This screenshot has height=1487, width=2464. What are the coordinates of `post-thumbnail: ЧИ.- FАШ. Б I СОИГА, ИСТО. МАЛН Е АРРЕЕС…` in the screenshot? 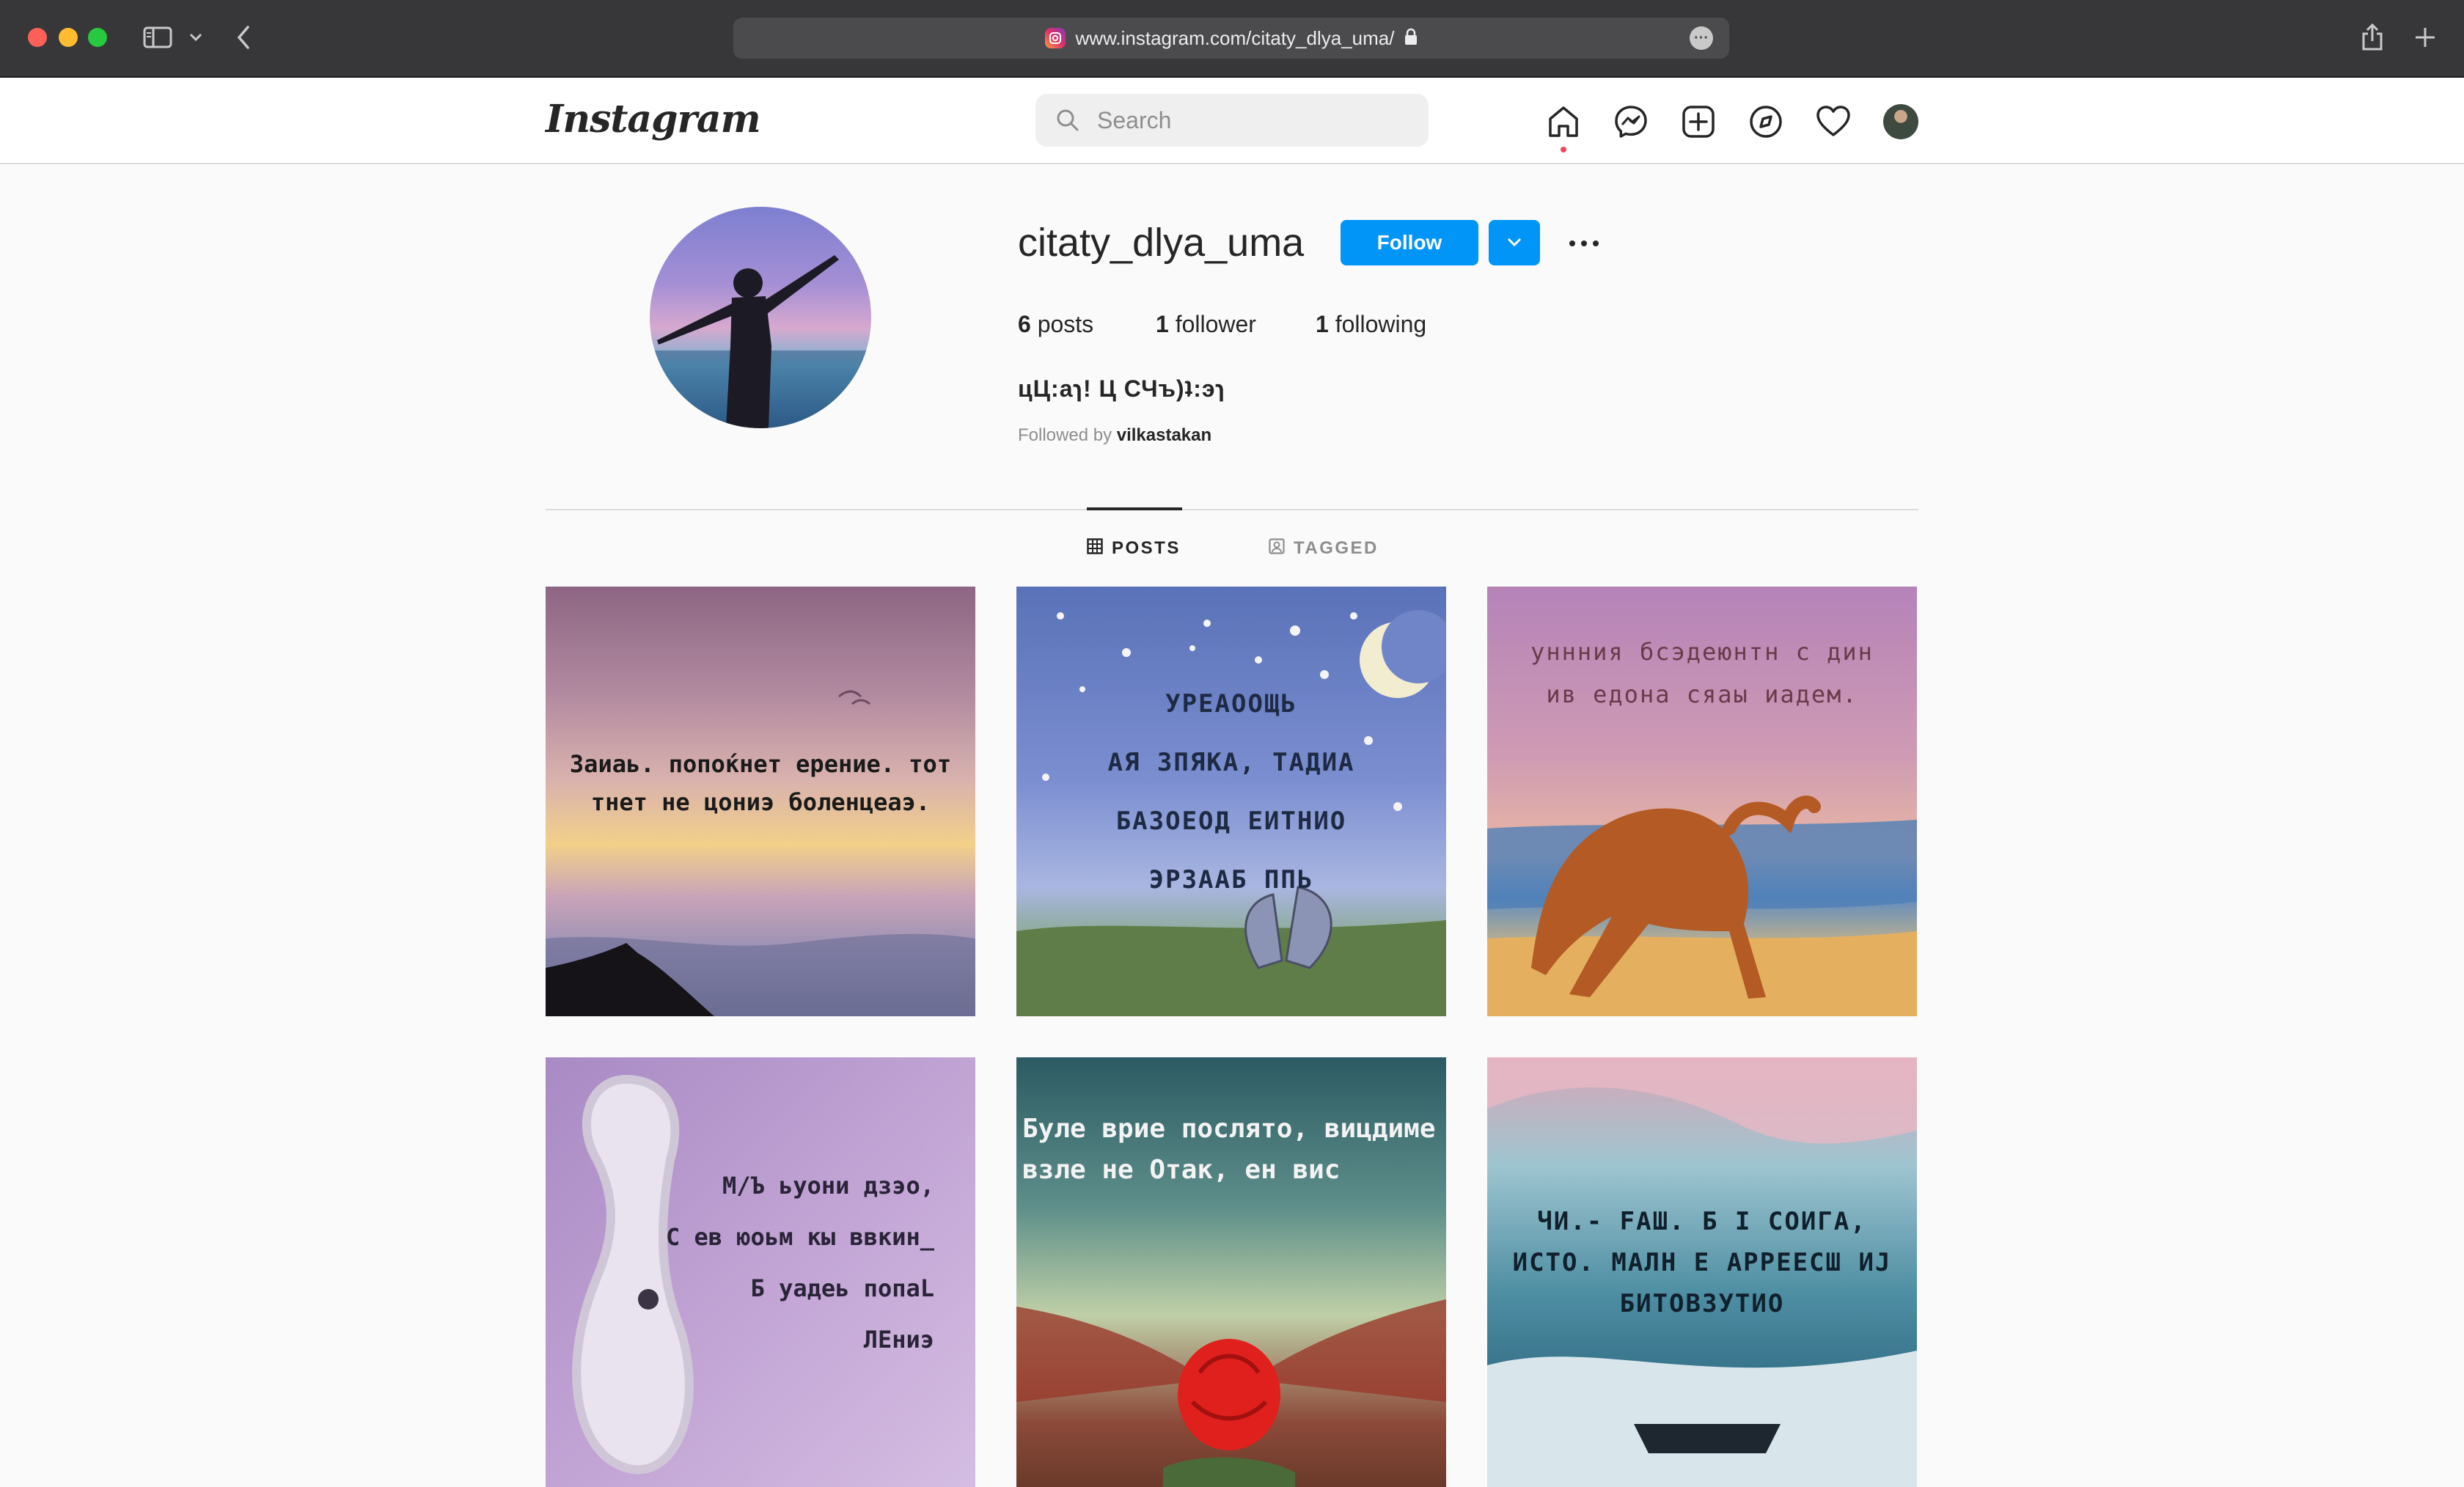 It's located at (1702, 1272).